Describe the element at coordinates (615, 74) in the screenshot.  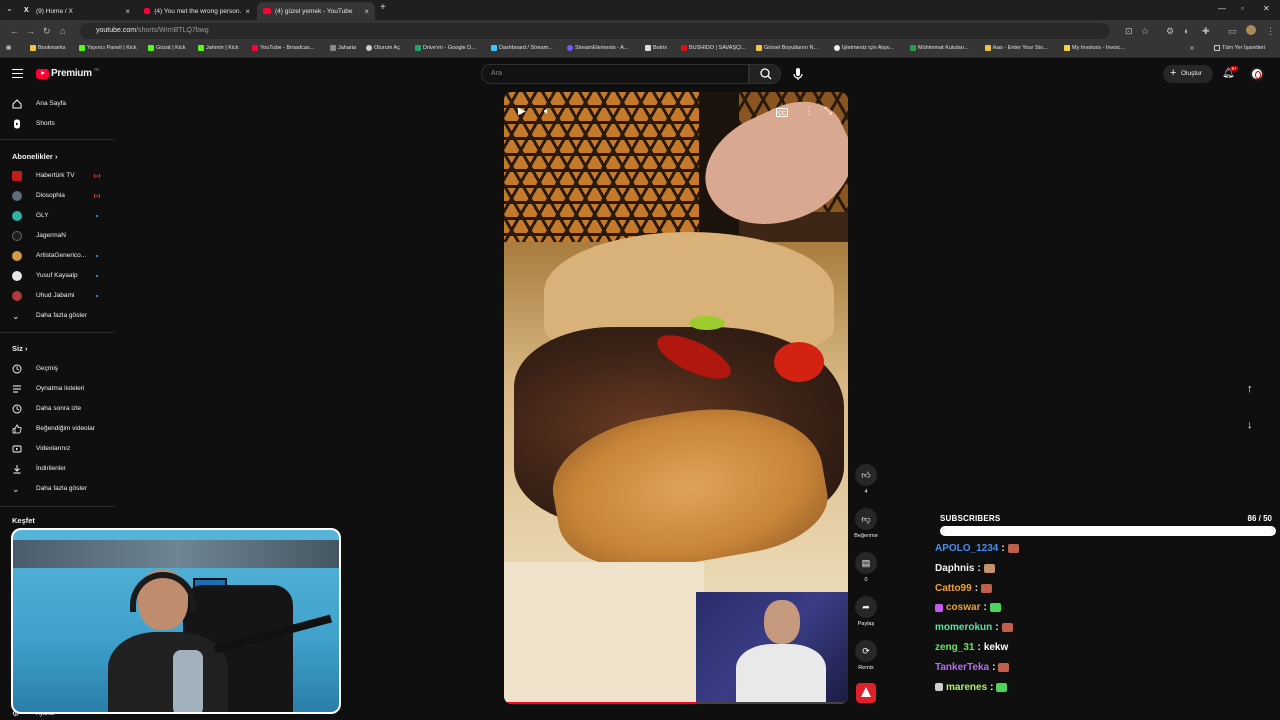
I see `search-input: Ara` at that location.